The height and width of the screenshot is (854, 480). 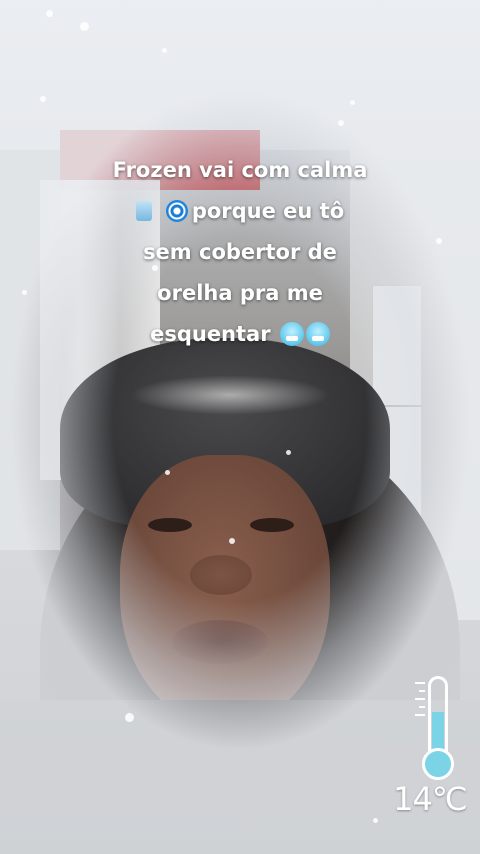 I want to click on thermometer-widget: 14℃, so click(x=430, y=748).